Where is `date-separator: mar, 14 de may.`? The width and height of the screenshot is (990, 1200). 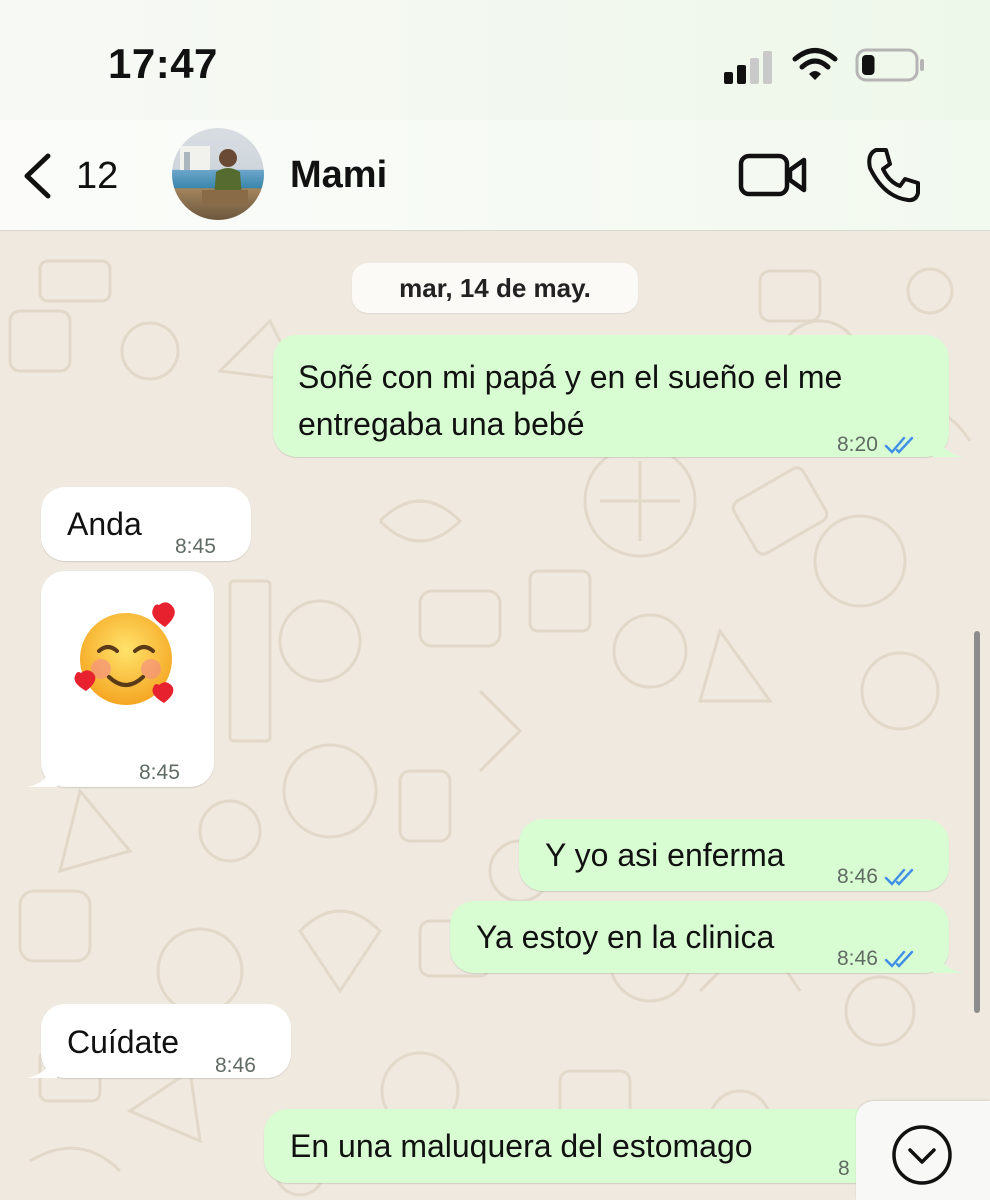
date-separator: mar, 14 de may. is located at coordinates (495, 288).